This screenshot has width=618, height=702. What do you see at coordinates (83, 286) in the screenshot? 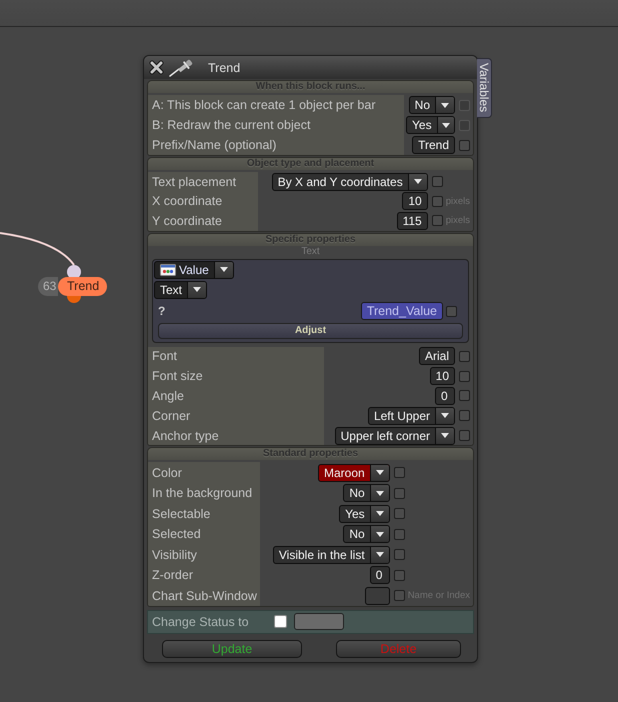
I see `node-block: Trend` at bounding box center [83, 286].